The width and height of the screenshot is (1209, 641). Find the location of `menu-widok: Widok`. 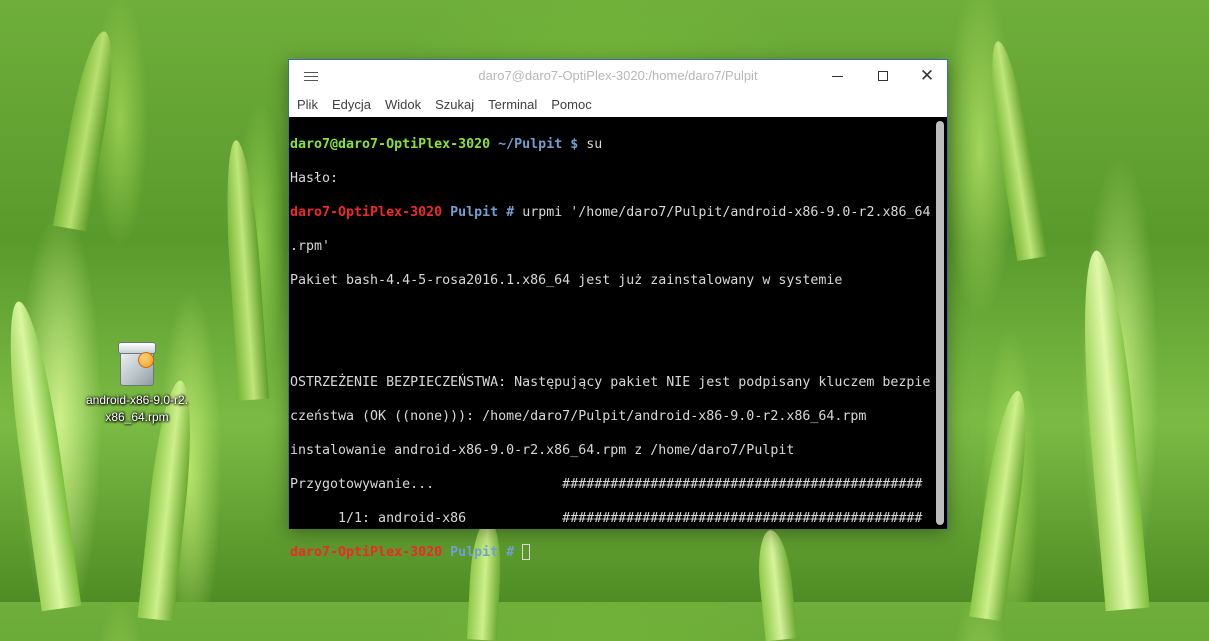

menu-widok: Widok is located at coordinates (403, 104).